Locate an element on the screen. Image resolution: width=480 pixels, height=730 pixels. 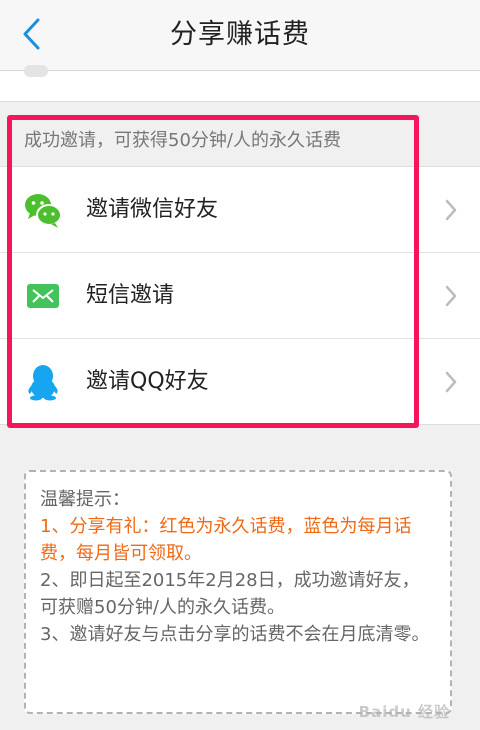
partial-element is located at coordinates (36, 71).